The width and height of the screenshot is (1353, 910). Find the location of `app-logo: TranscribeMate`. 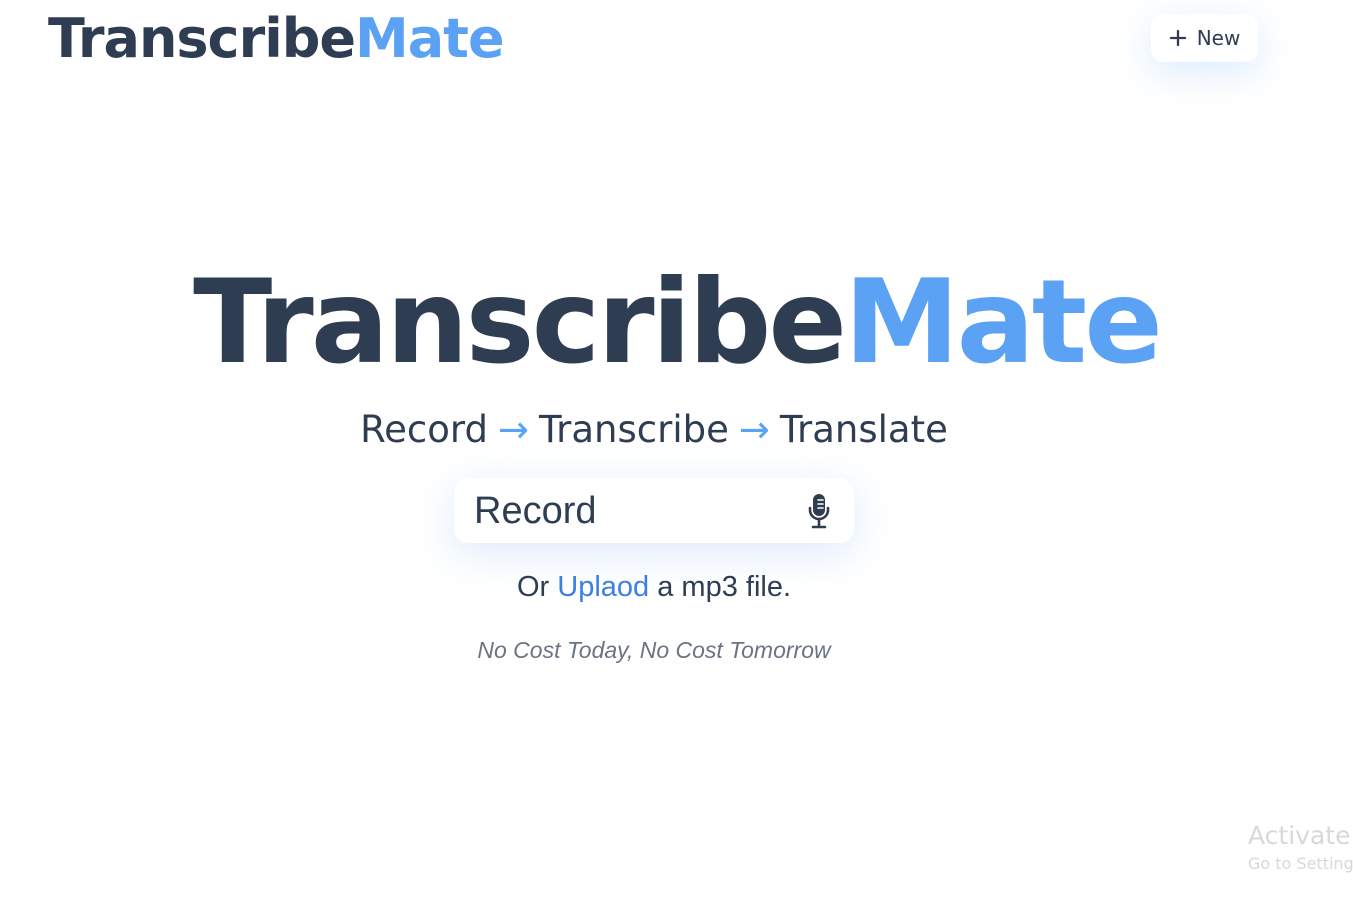

app-logo: TranscribeMate is located at coordinates (276, 39).